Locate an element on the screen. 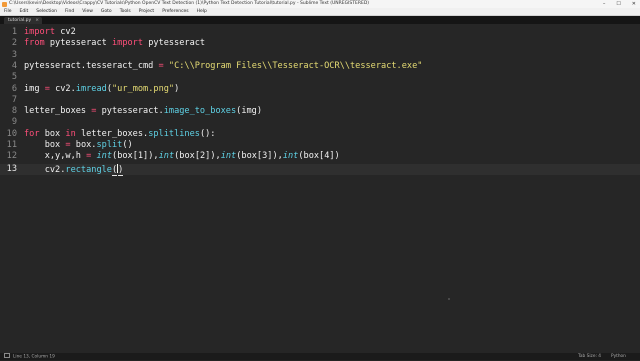 This screenshot has width=640, height=361. line-number: 3 is located at coordinates (14, 54).